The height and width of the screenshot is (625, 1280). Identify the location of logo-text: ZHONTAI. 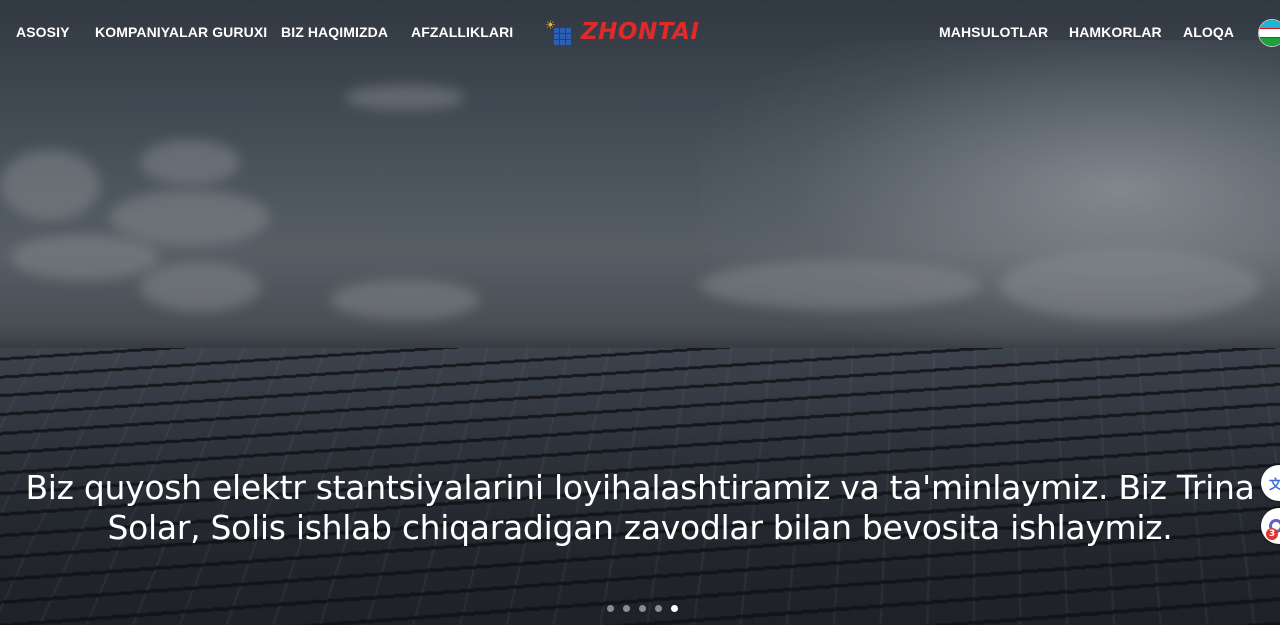
(640, 32).